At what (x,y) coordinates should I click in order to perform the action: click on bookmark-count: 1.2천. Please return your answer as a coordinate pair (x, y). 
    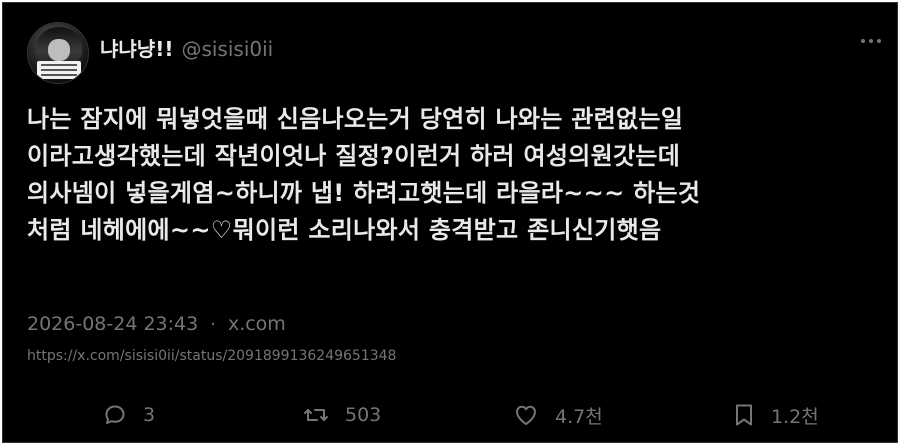
    Looking at the image, I should click on (795, 416).